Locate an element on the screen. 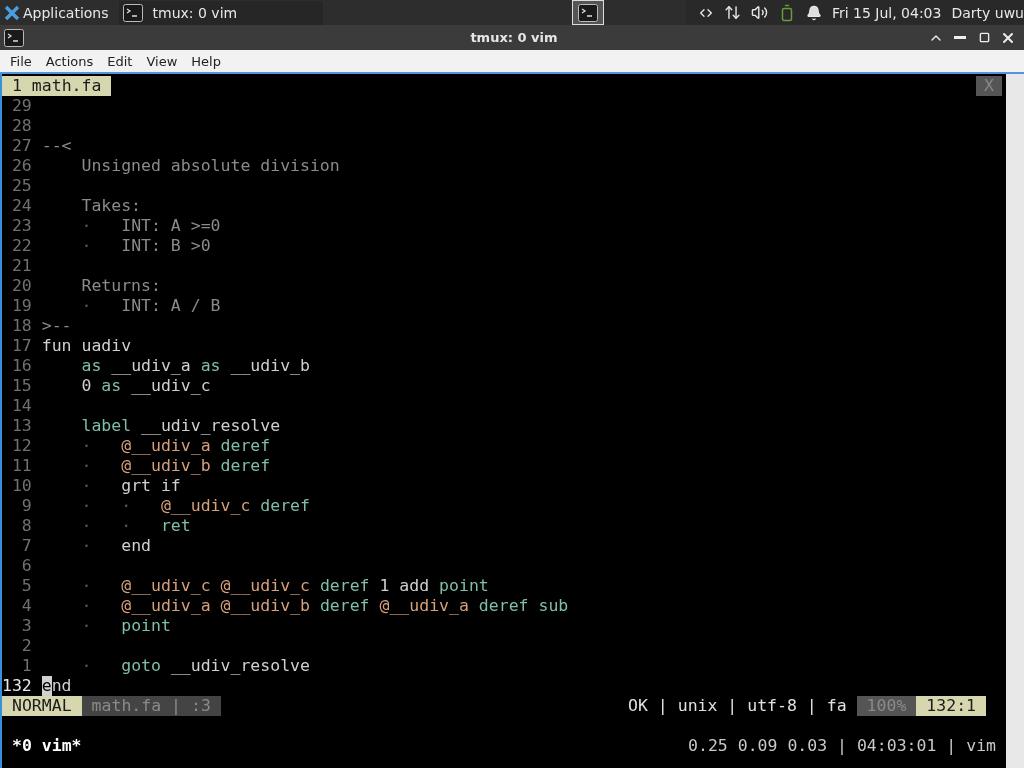  taskbar-item: tmux: 0 vim is located at coordinates (220, 12).